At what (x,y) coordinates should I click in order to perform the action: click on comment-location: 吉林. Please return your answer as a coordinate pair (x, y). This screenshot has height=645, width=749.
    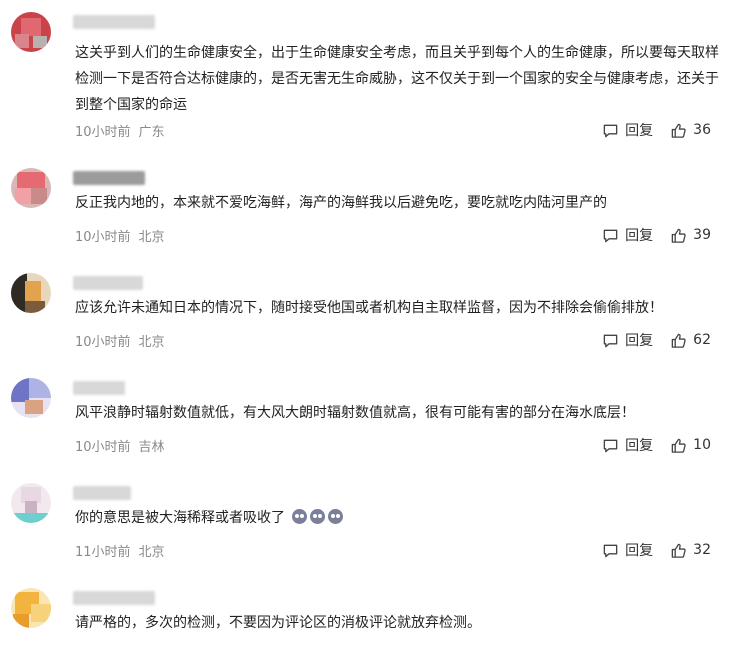
    Looking at the image, I should click on (151, 447).